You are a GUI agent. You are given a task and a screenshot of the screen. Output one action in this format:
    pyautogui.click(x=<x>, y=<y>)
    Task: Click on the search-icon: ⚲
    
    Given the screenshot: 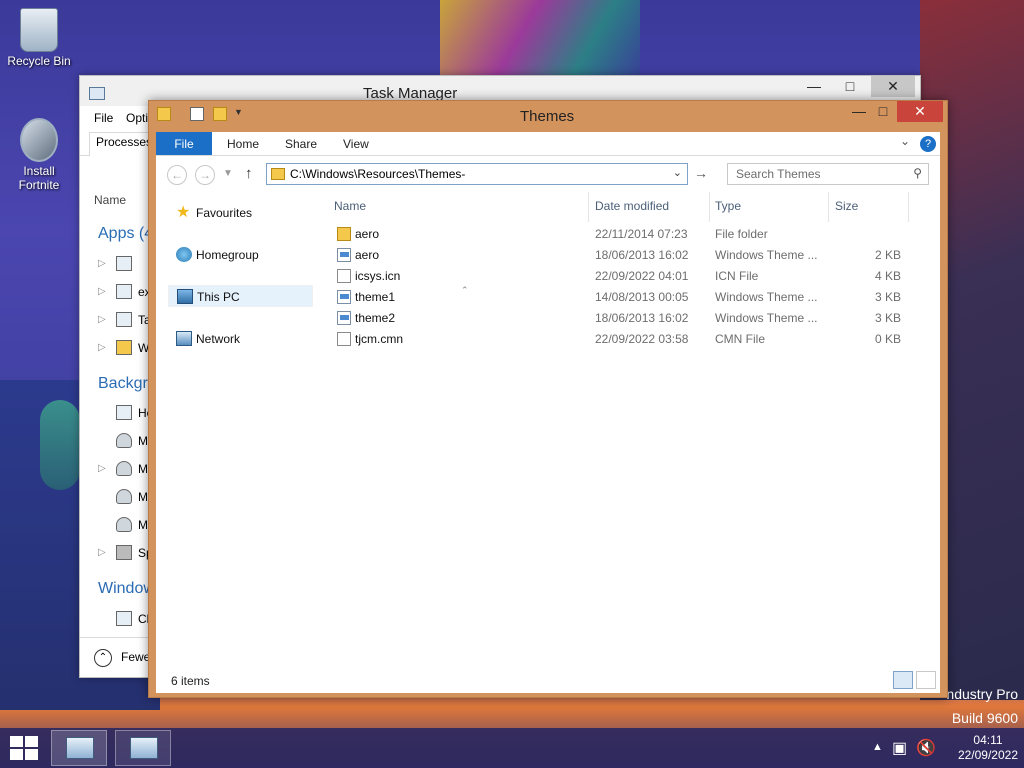 What is the action you would take?
    pyautogui.click(x=917, y=173)
    